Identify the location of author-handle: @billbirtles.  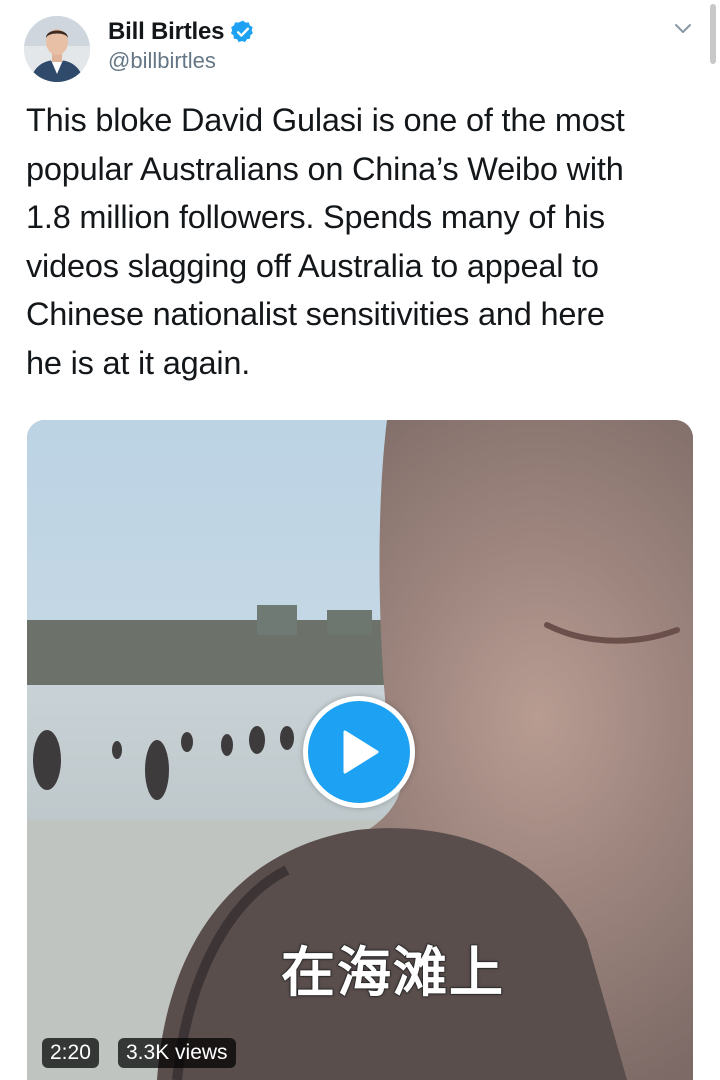
(162, 61).